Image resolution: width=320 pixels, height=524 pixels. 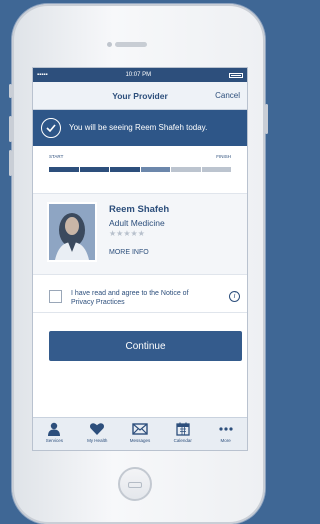 I want to click on agree-checkbox, so click(x=55, y=296).